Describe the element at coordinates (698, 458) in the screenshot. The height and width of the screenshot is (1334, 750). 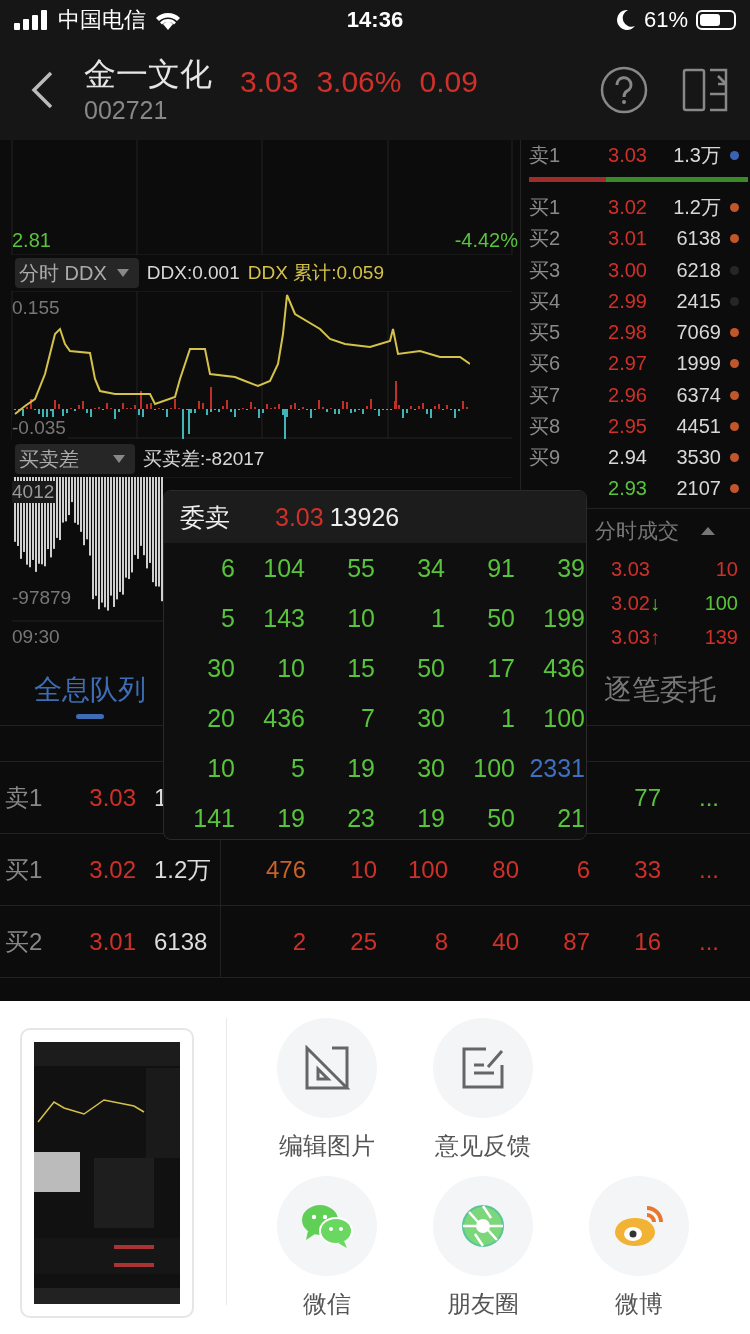
I see `bid-volume: 3530` at that location.